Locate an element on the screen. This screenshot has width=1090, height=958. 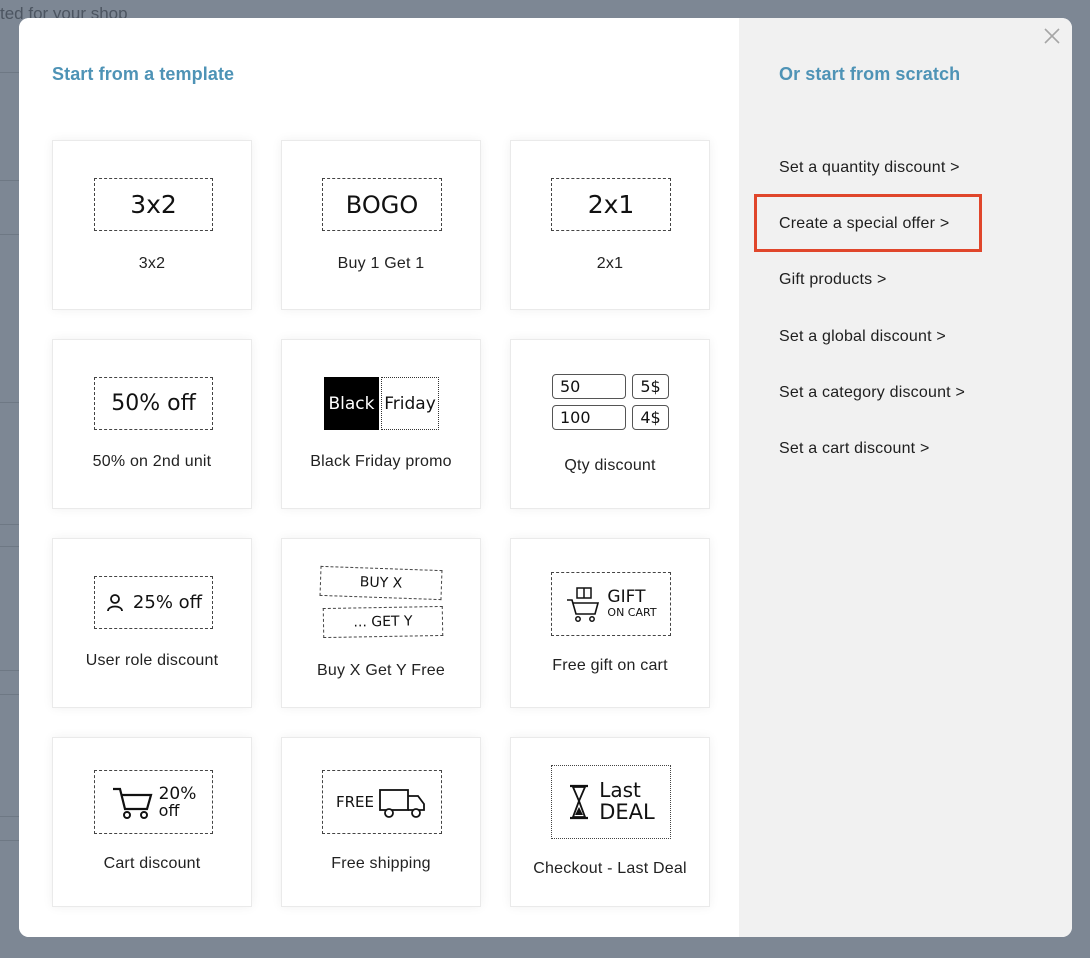
gift-products-link: Gift products > is located at coordinates (833, 280).